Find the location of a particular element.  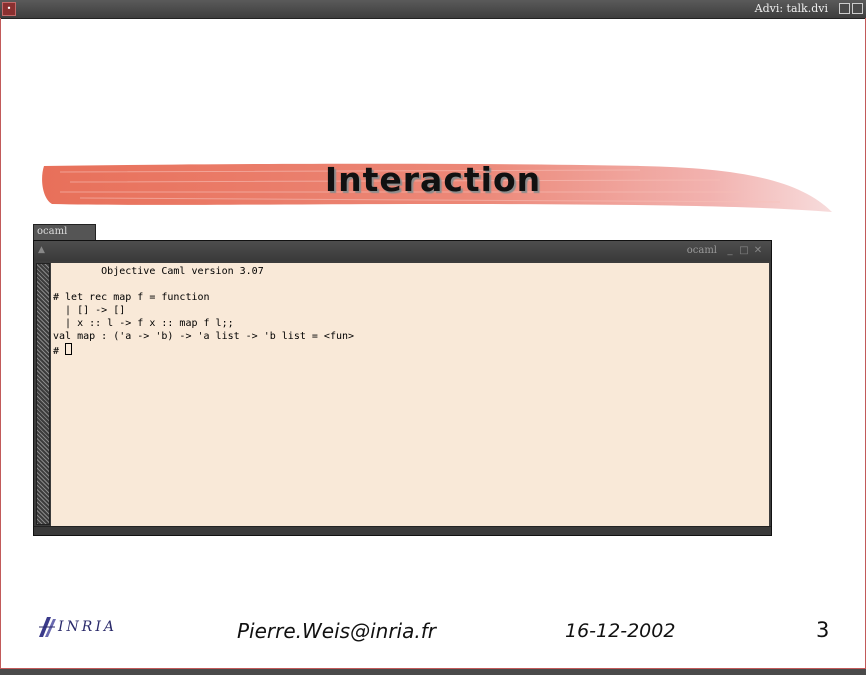

terminal-line: | x :: l -> f x :: map f l;; is located at coordinates (143, 323).